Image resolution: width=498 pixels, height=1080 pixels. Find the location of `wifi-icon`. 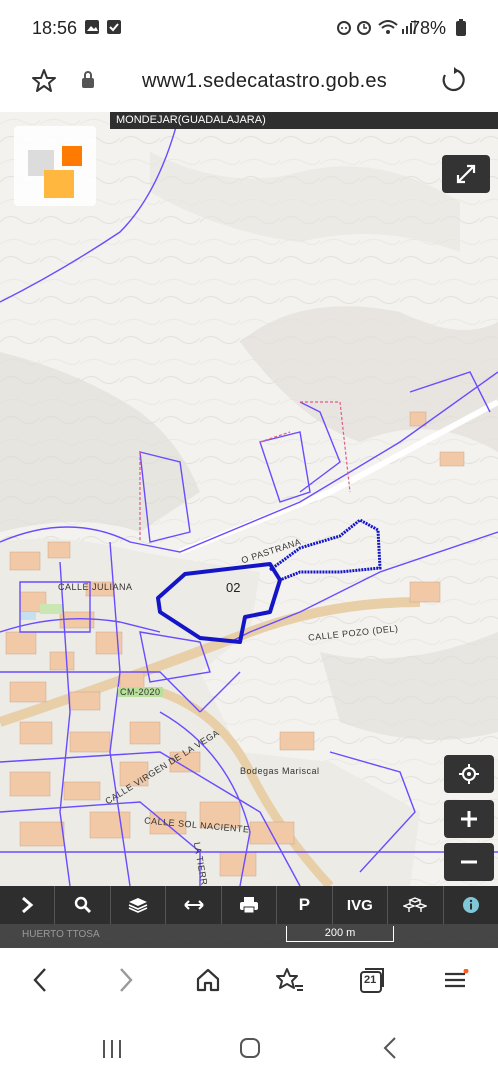

wifi-icon is located at coordinates (388, 27).